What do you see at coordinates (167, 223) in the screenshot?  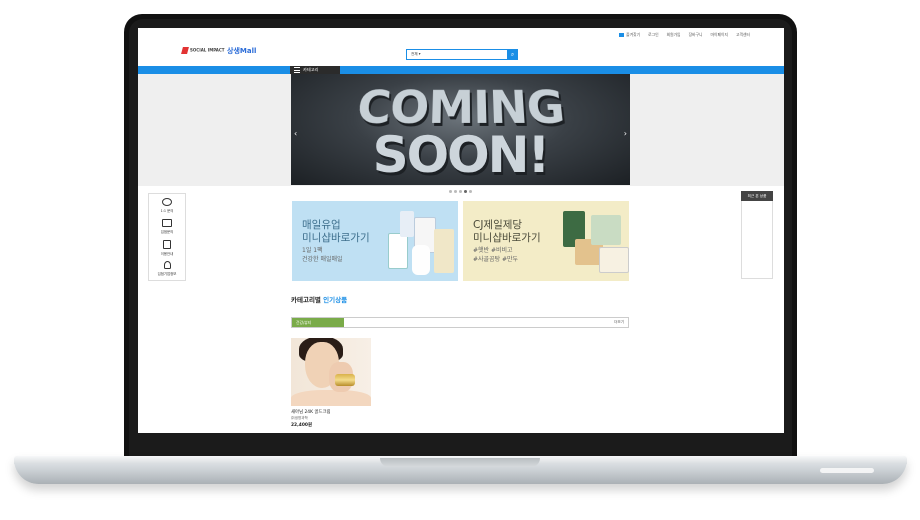 I see `store-icon` at bounding box center [167, 223].